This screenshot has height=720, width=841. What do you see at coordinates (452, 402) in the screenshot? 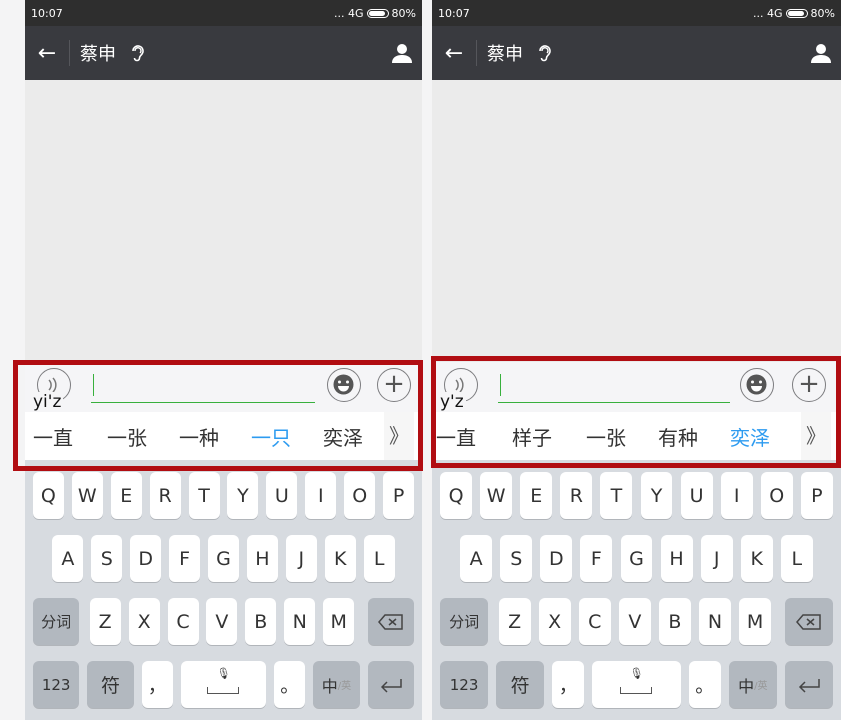
I see `pinyin-composition: y'z` at bounding box center [452, 402].